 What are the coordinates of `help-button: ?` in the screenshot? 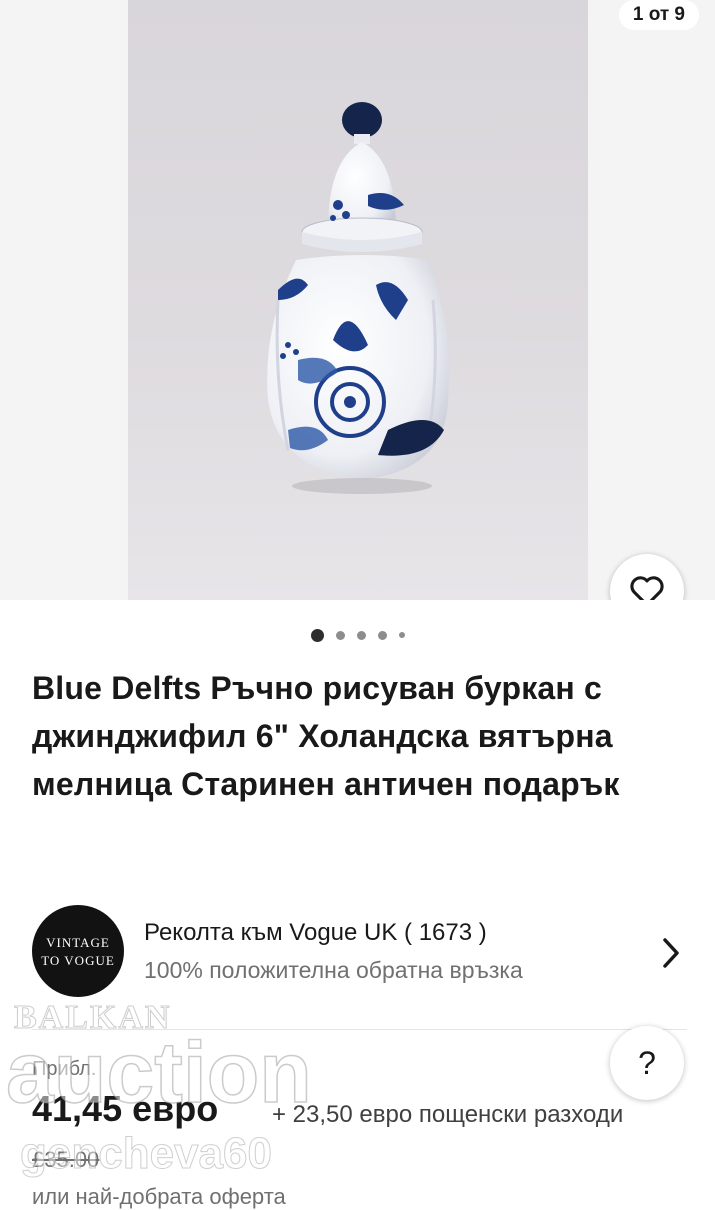 It's located at (647, 1063).